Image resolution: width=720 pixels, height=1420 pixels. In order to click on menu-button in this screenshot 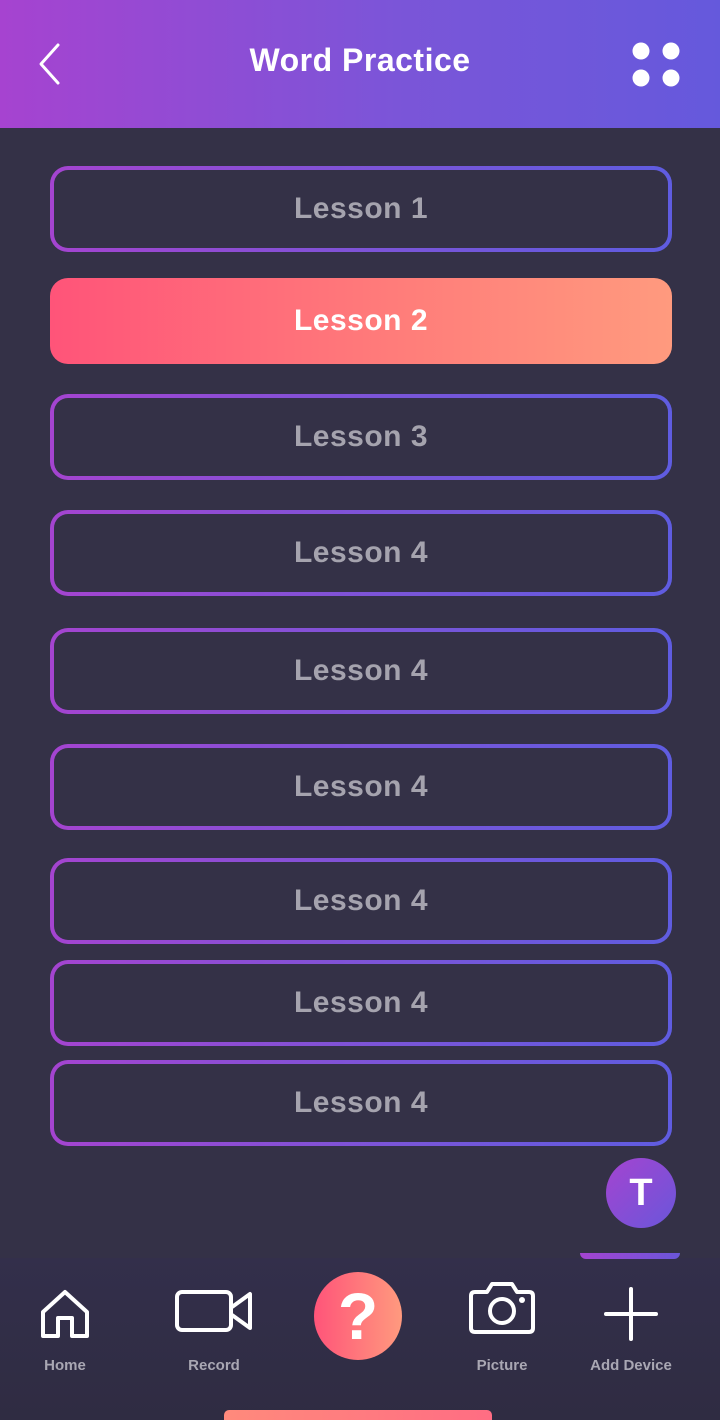, I will do `click(656, 64)`.